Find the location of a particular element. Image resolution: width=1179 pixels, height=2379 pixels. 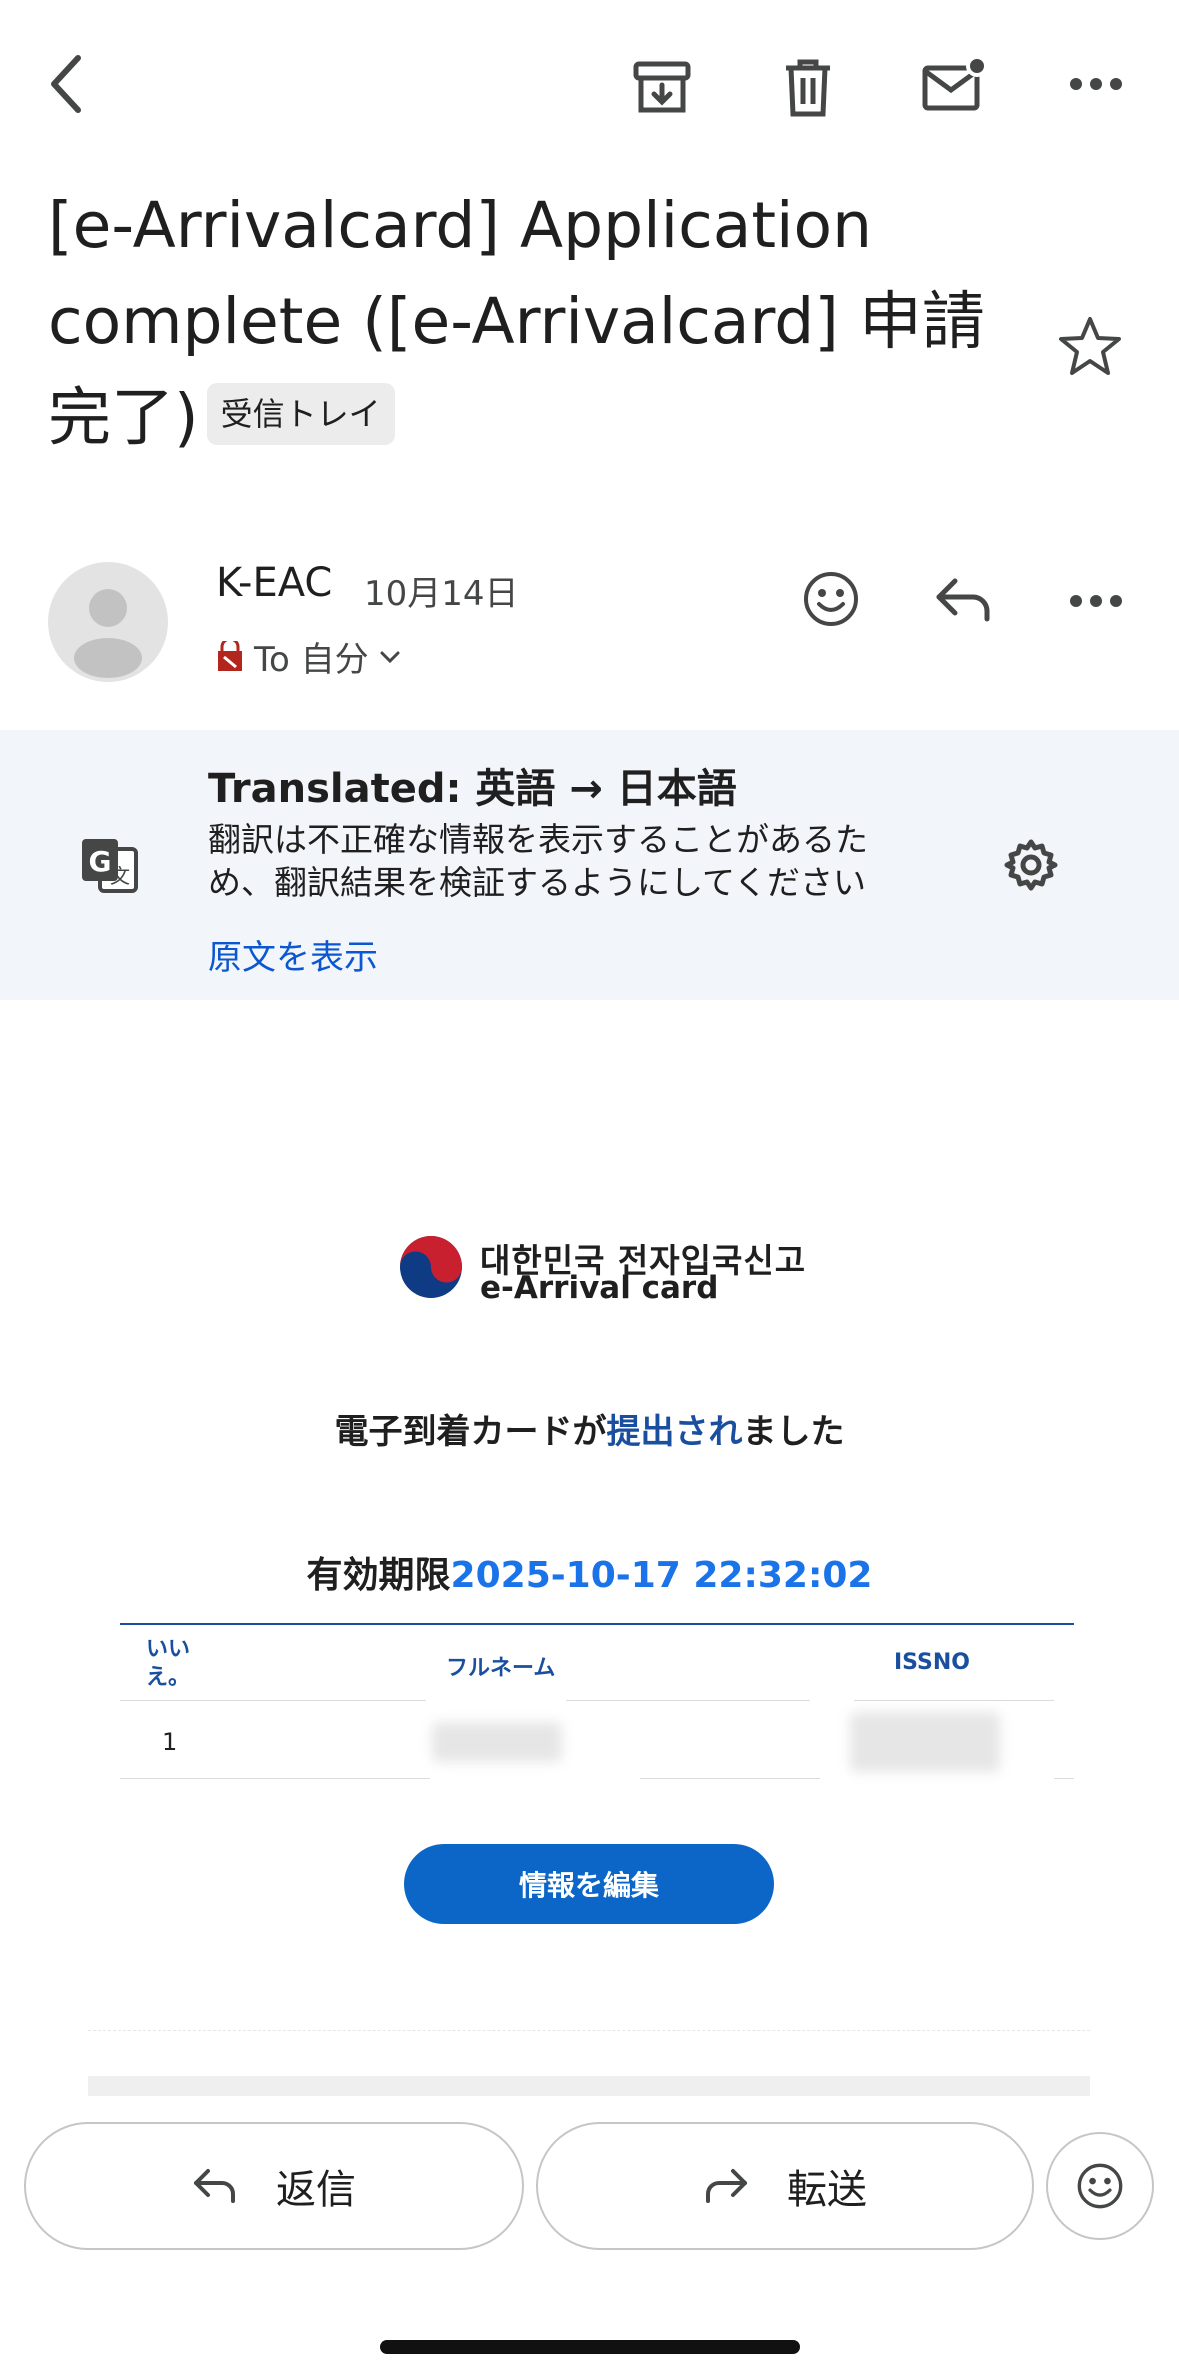

translate-icon-wrap: G 文 is located at coordinates (109, 865).